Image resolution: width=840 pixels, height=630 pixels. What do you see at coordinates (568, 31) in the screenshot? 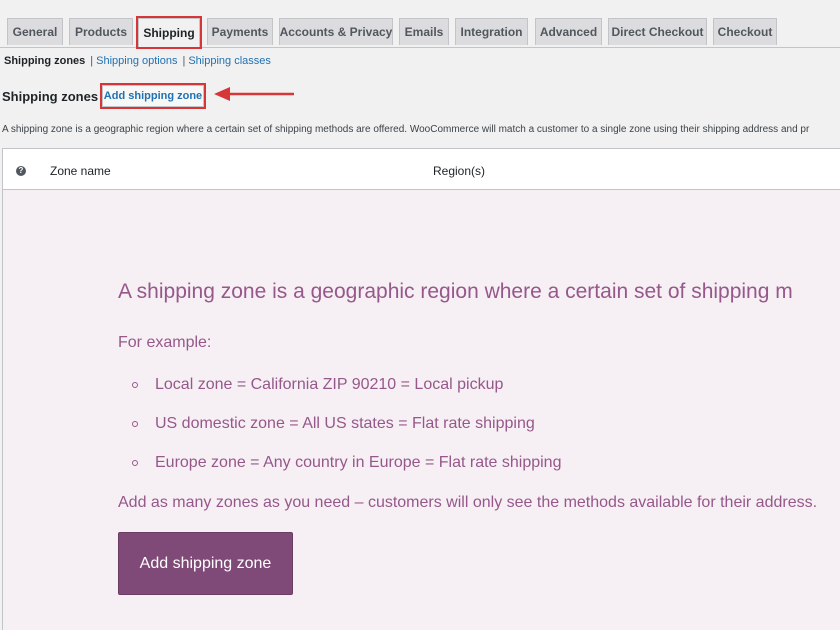
I see `tab-advanced: Advanced` at bounding box center [568, 31].